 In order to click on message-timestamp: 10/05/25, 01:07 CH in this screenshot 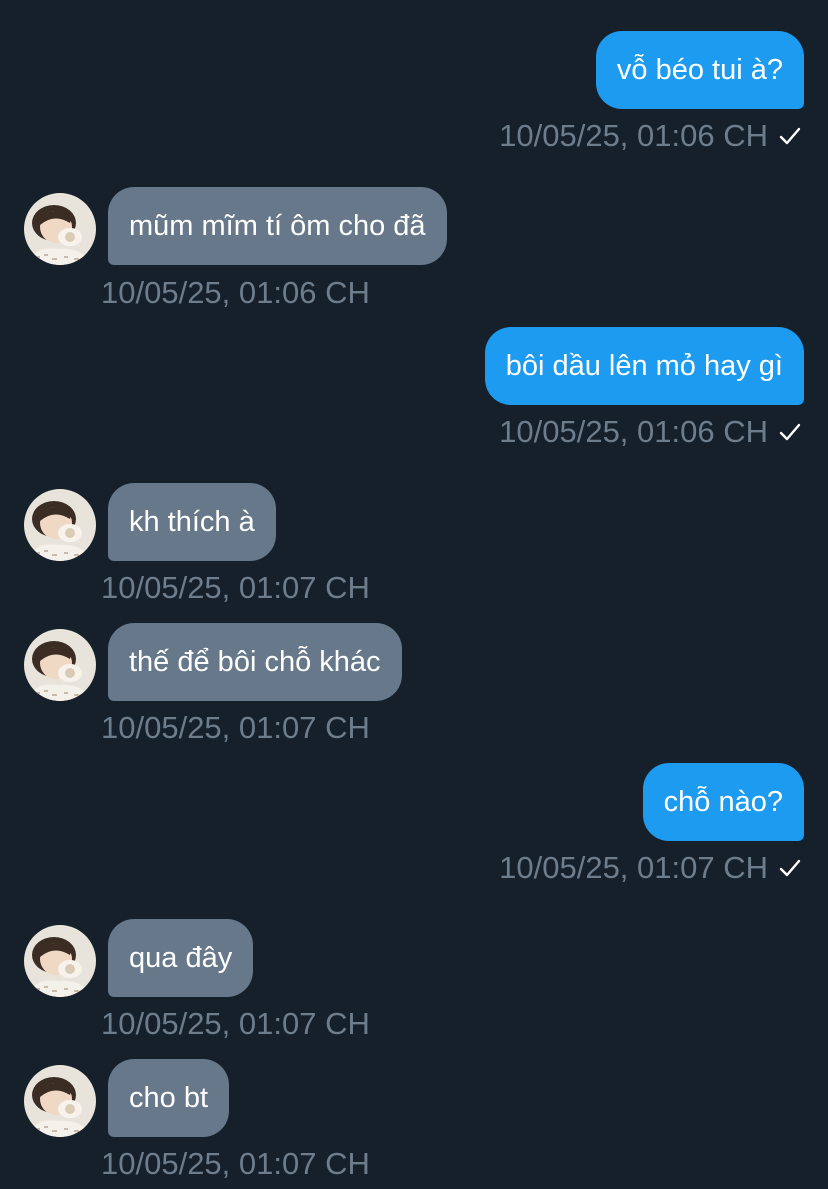, I will do `click(235, 1163)`.